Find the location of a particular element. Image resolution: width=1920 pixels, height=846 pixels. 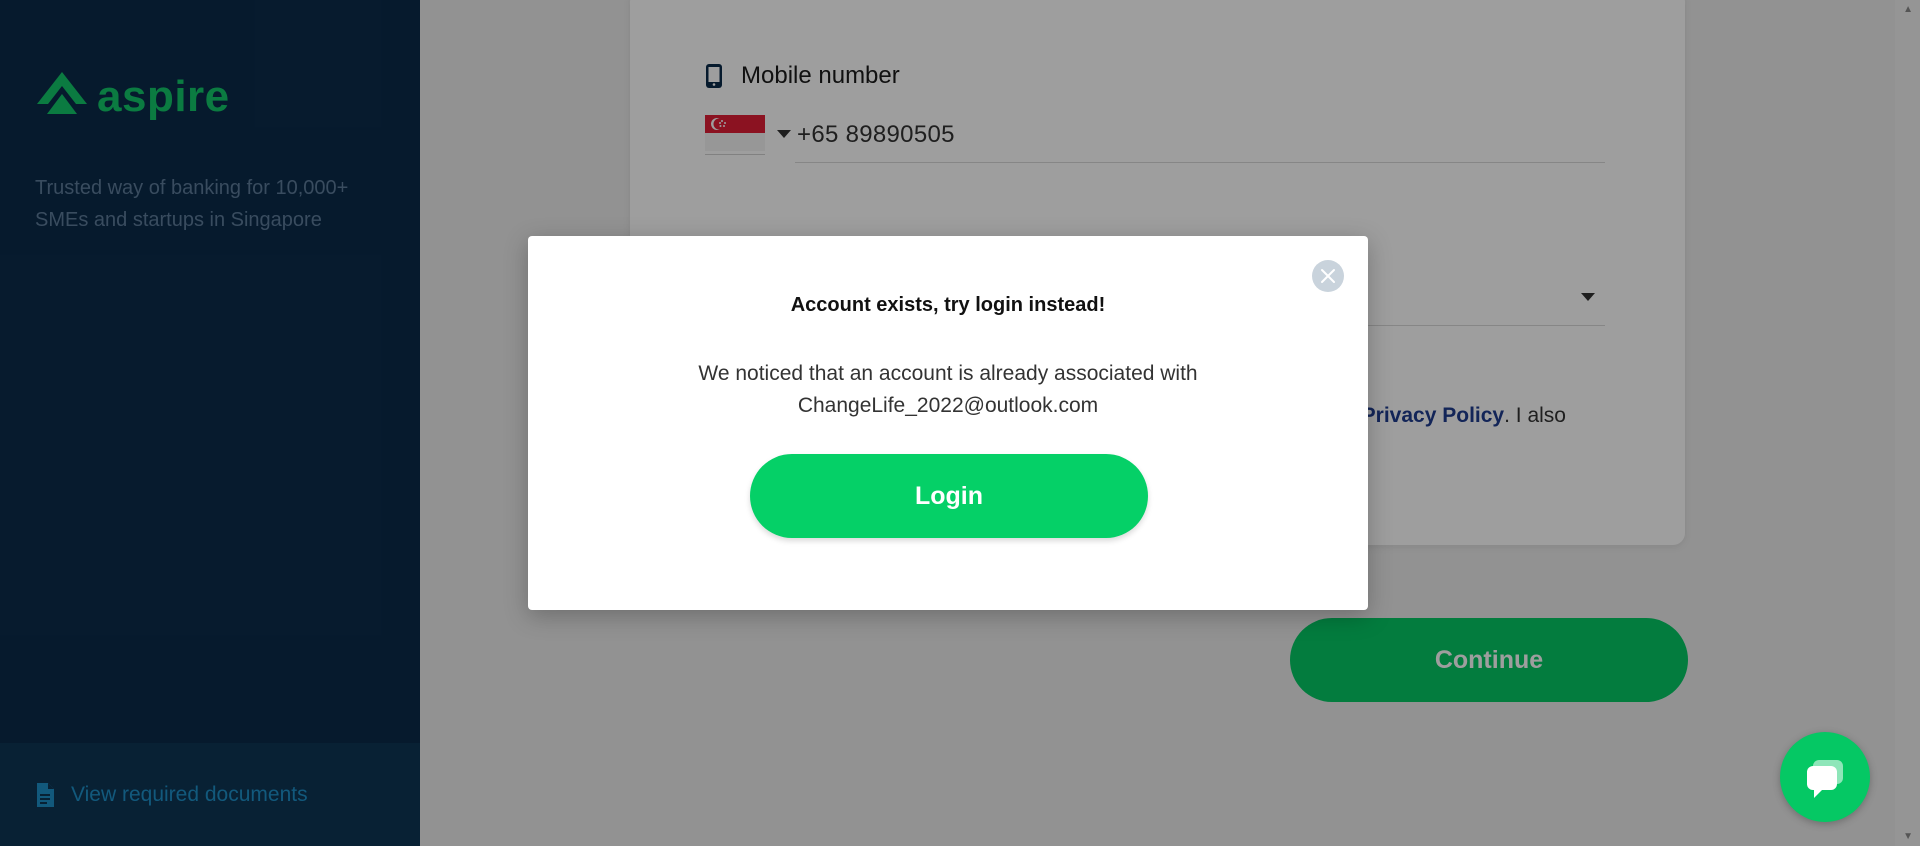

account-email: ChangeLife_2022@outlook.com is located at coordinates (948, 405).